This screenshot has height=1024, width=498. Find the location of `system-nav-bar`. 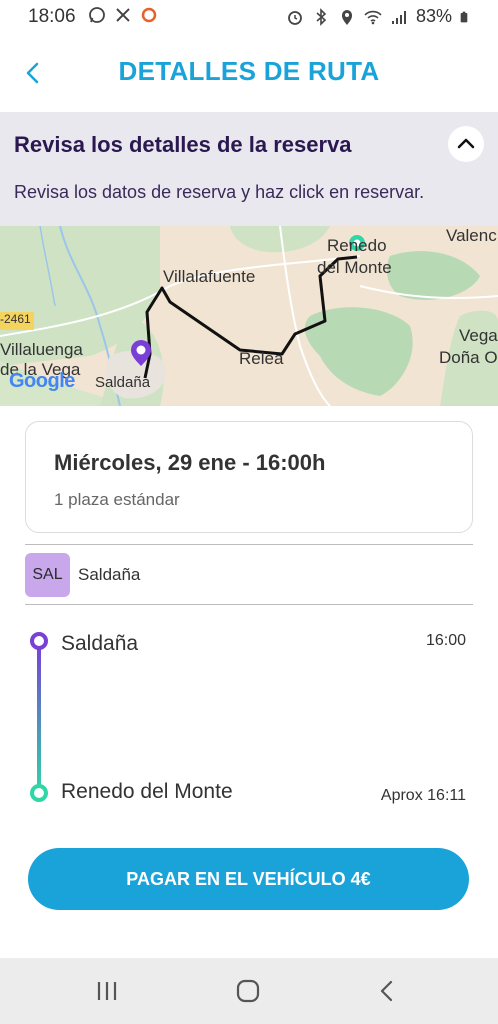

system-nav-bar is located at coordinates (249, 991).